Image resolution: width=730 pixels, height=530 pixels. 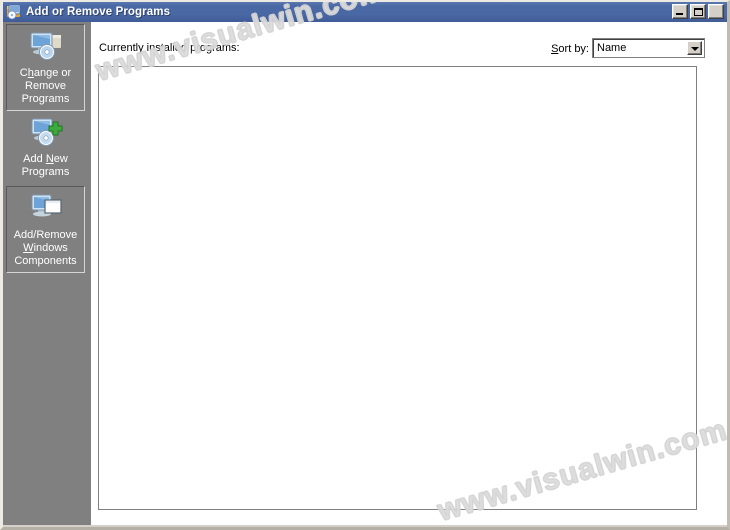 I want to click on maximize-button, so click(x=698, y=11).